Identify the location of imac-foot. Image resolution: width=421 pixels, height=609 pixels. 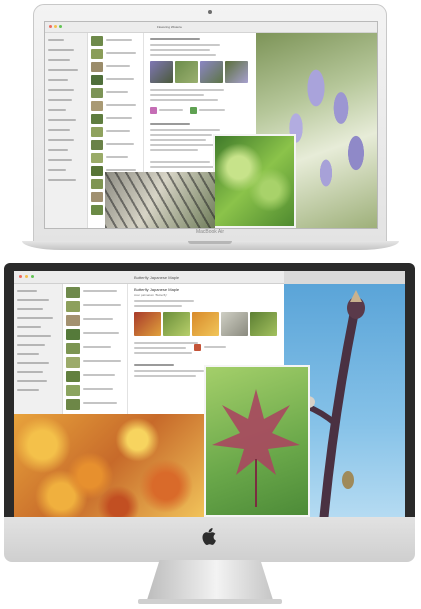
(210, 601).